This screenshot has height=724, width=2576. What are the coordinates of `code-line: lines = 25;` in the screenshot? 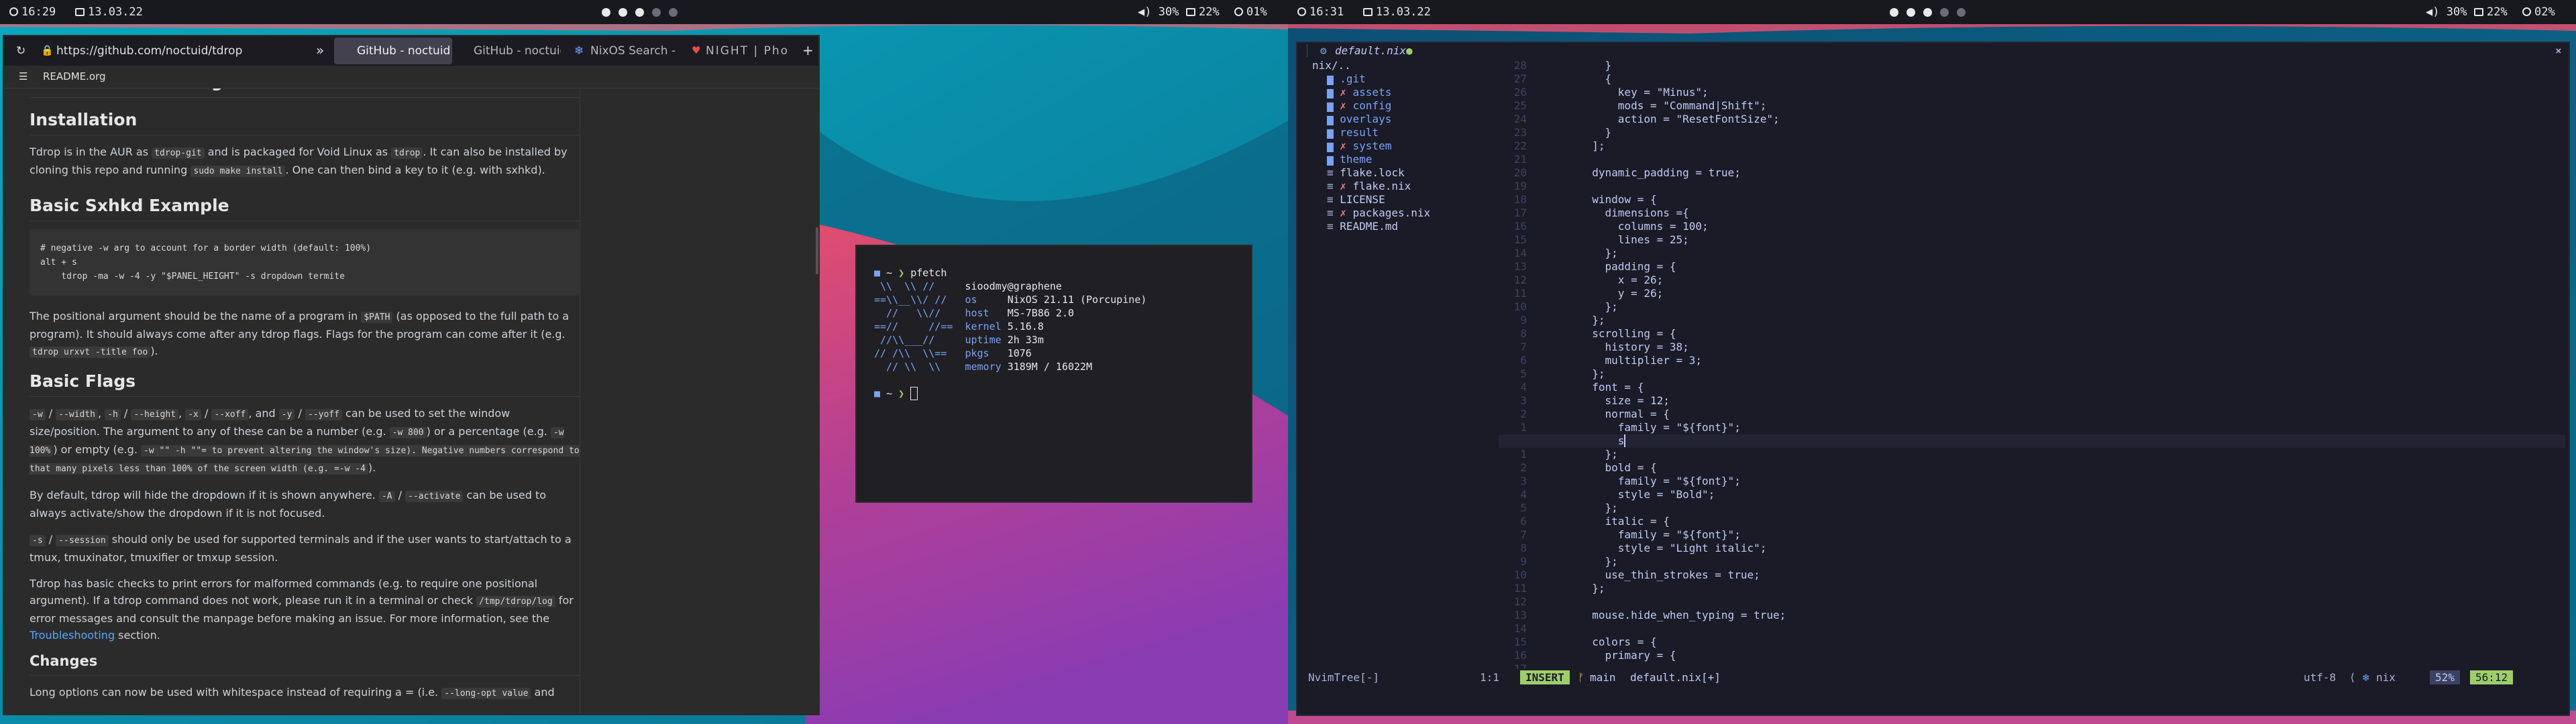 It's located at (1634, 239).